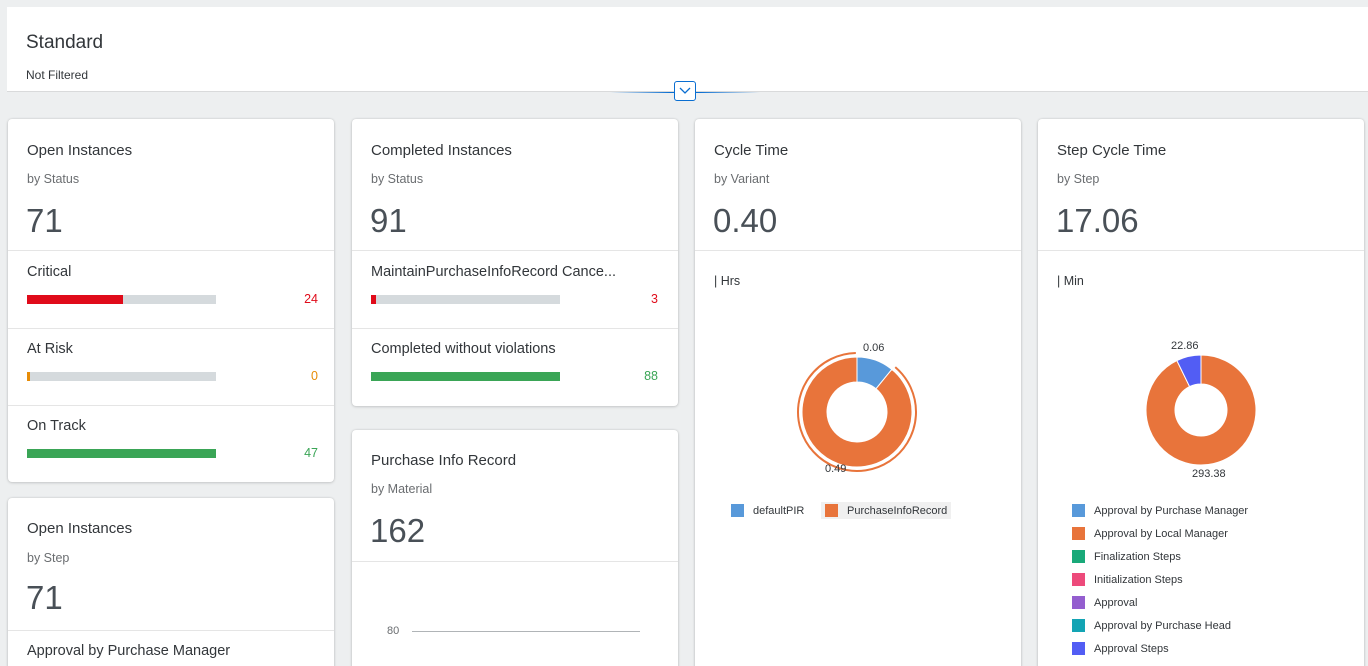 The height and width of the screenshot is (666, 1368). I want to click on card-title: Step Cycle Time, so click(1112, 150).